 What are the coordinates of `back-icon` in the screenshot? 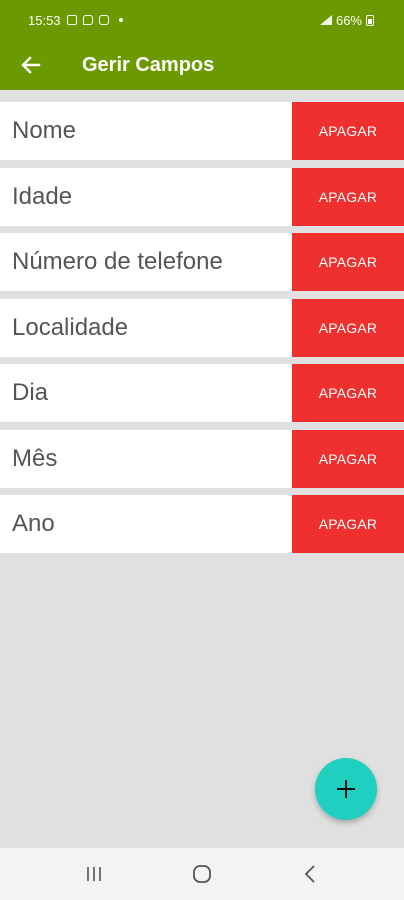 It's located at (309, 874).